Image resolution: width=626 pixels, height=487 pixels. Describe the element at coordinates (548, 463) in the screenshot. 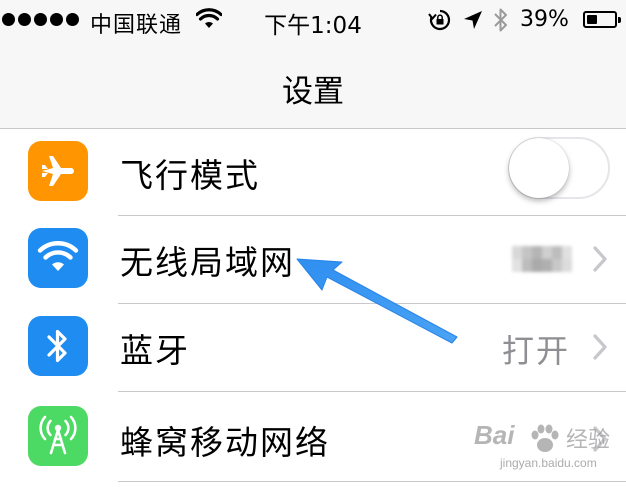

I see `watermark-url: jingyan.baidu.com` at that location.